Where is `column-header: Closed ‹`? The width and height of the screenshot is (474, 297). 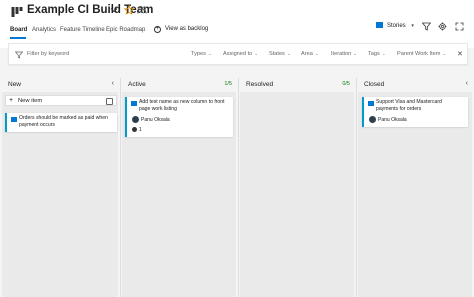
column-header: Closed ‹ is located at coordinates (415, 85).